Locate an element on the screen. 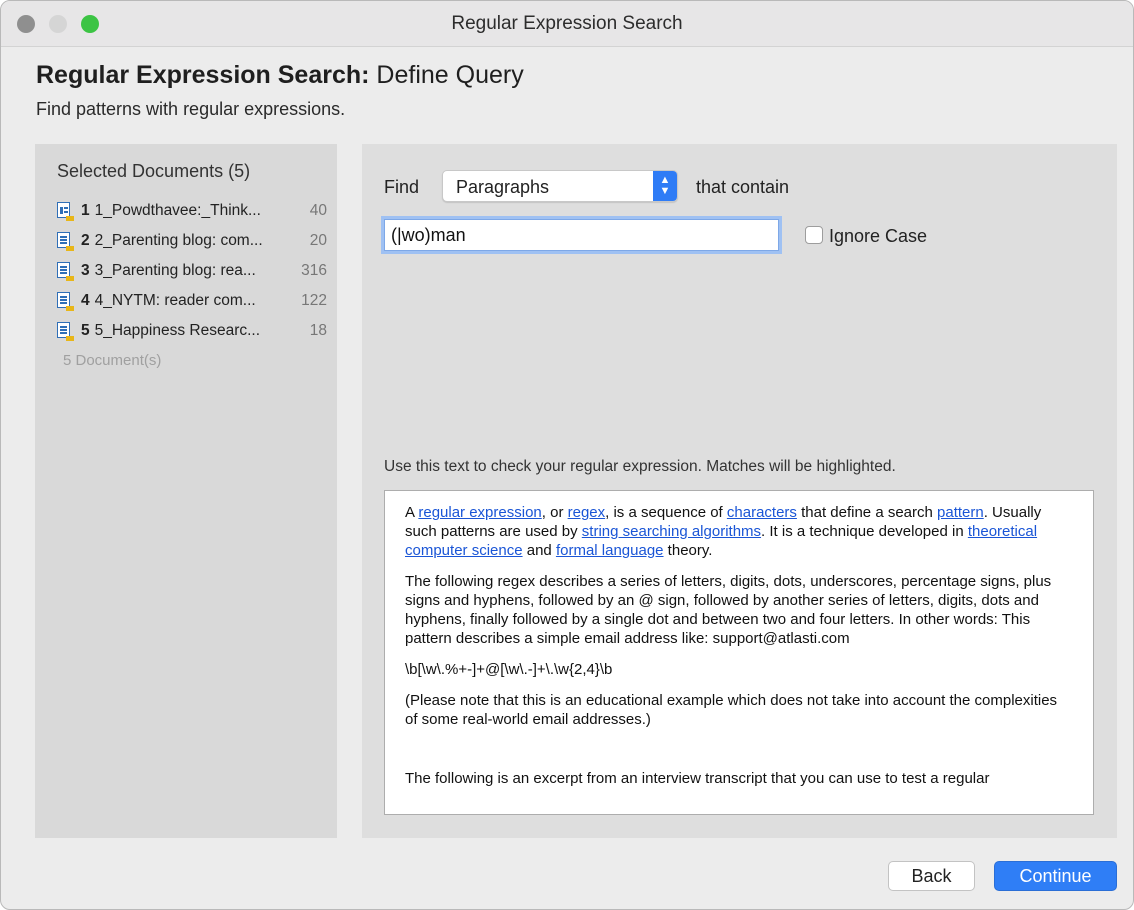 Image resolution: width=1134 pixels, height=910 pixels. document-number: 4 is located at coordinates (85, 300).